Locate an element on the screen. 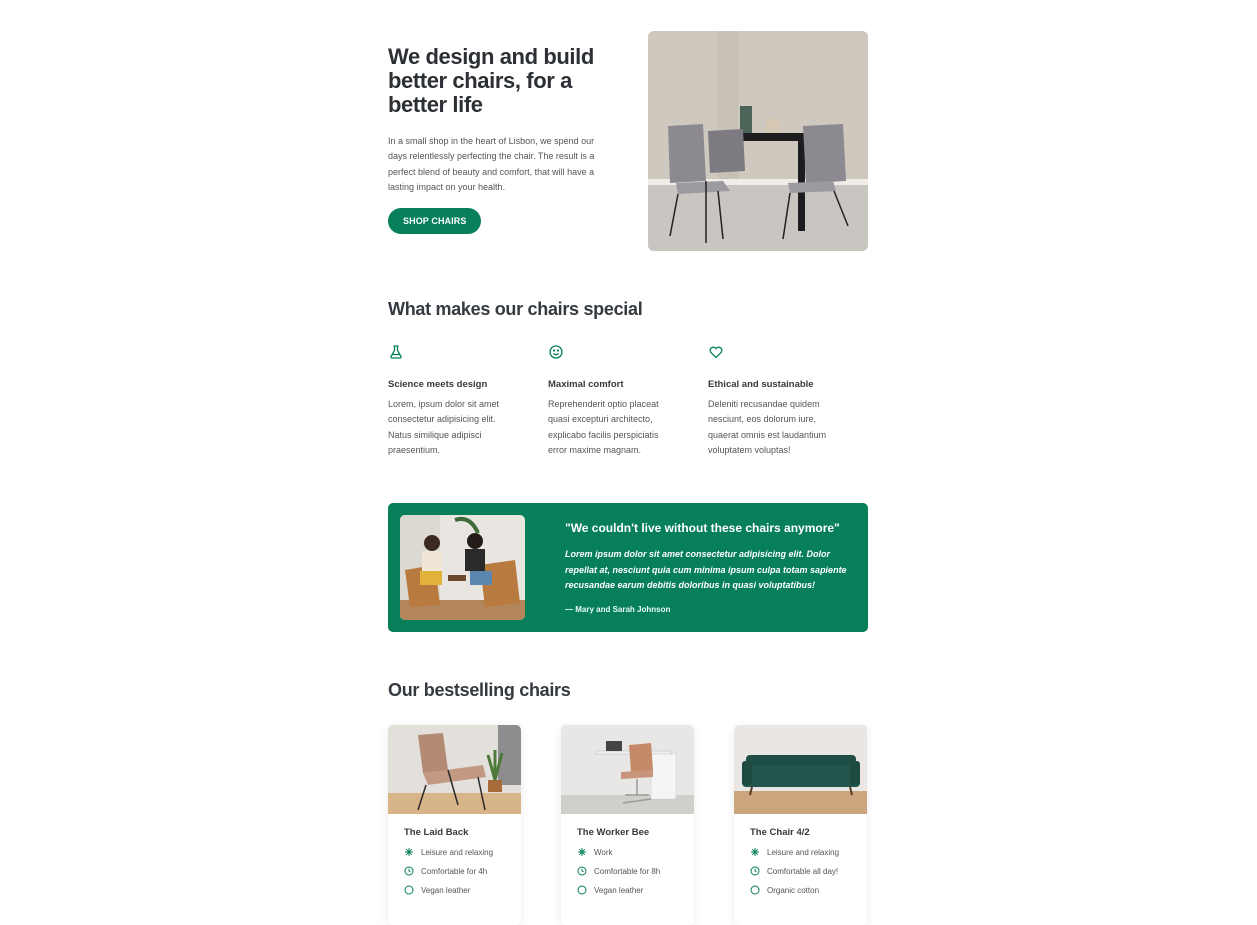  product-attribute-text: Comfortable for 8h is located at coordinates (627, 871).